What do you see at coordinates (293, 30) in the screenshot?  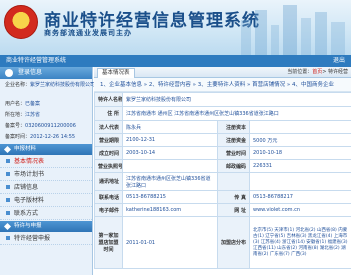 I see `skyline-decoration` at bounding box center [293, 30].